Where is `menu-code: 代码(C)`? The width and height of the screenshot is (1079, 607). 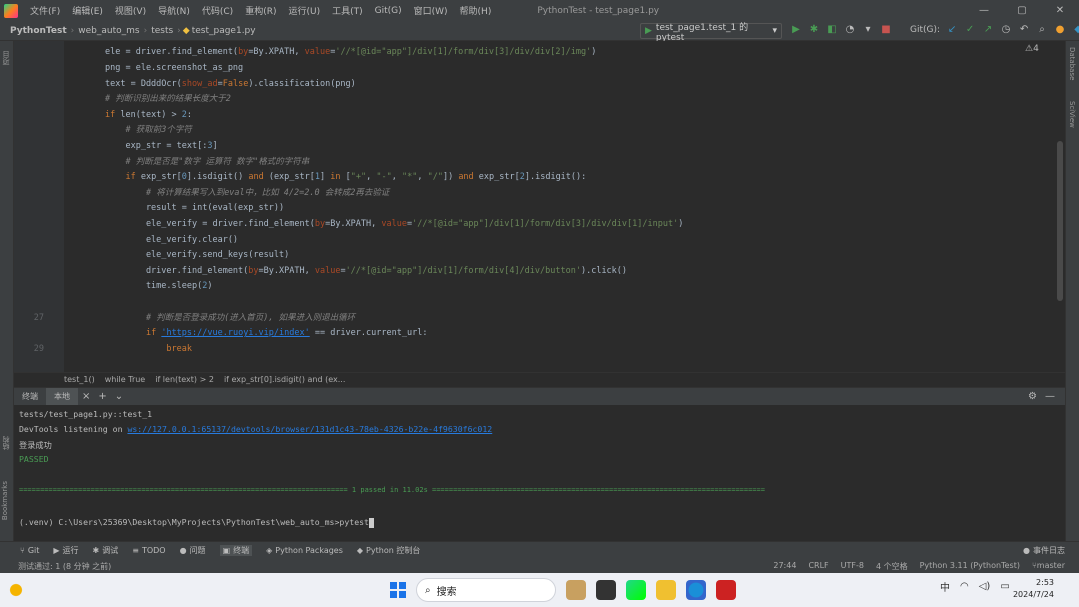
menu-code: 代码(C) is located at coordinates (217, 10).